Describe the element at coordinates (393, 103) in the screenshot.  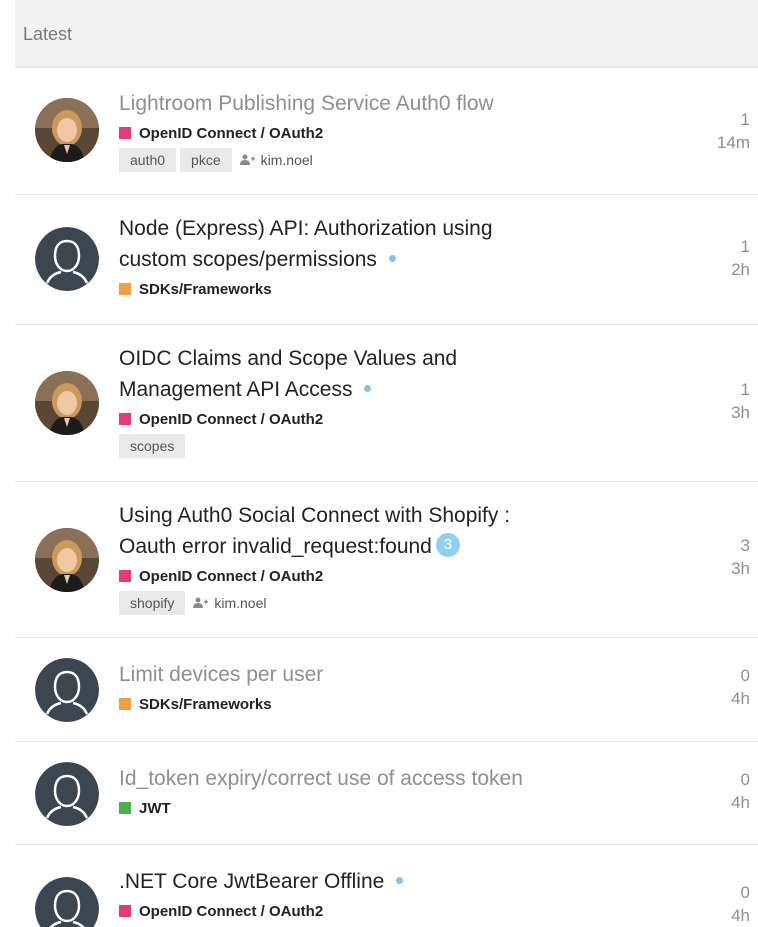
I see `topic-title: Lightroom Publishing Service Auth0 flow` at that location.